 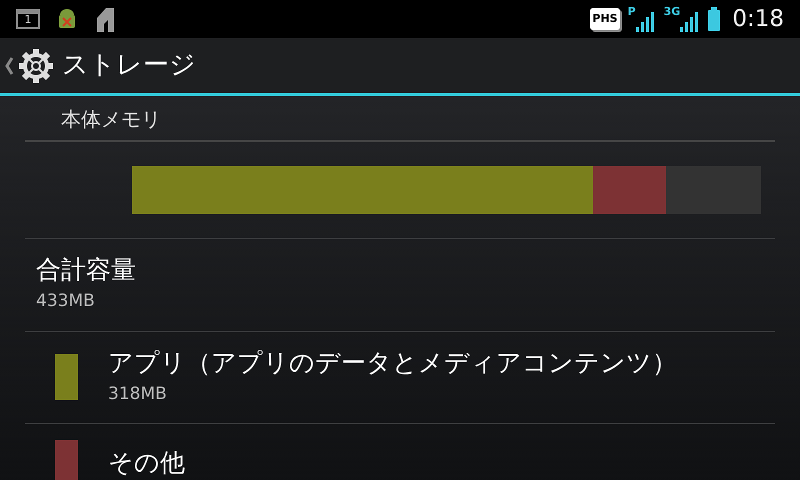 What do you see at coordinates (632, 11) in the screenshot?
I see `signal-label: P` at bounding box center [632, 11].